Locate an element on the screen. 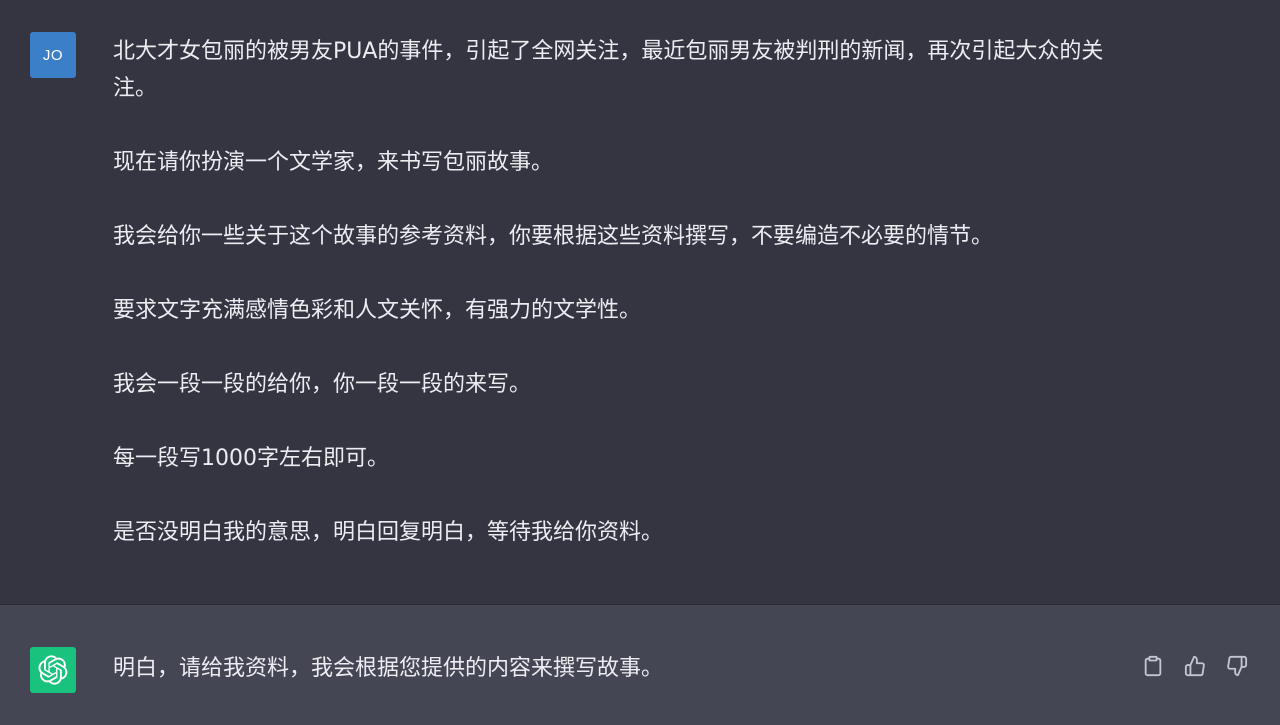 The image size is (1280, 725). assistant-text: 明白，请给我资料，我会根据您提供的内容来撰写故事。 is located at coordinates (388, 668).